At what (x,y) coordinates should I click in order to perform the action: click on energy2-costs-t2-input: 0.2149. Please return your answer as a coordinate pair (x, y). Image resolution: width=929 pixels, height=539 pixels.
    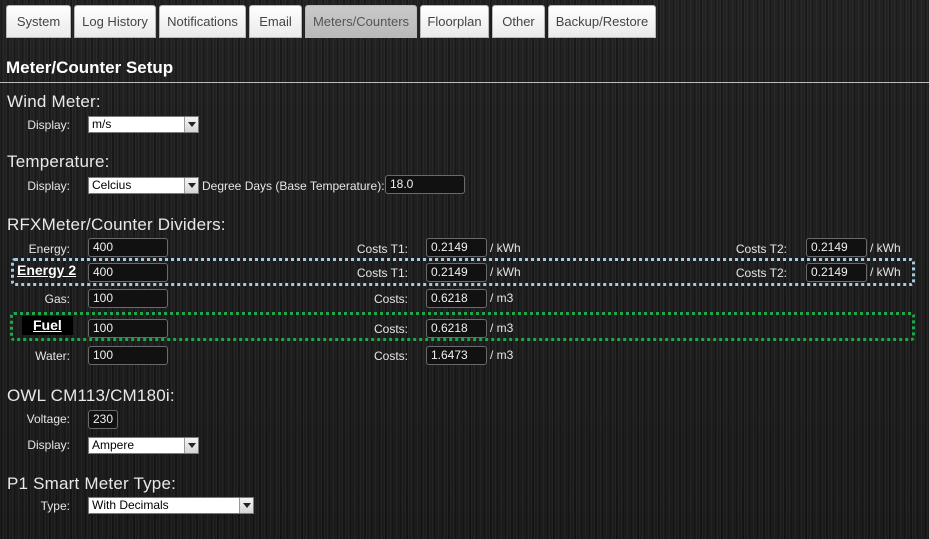
    Looking at the image, I should click on (836, 272).